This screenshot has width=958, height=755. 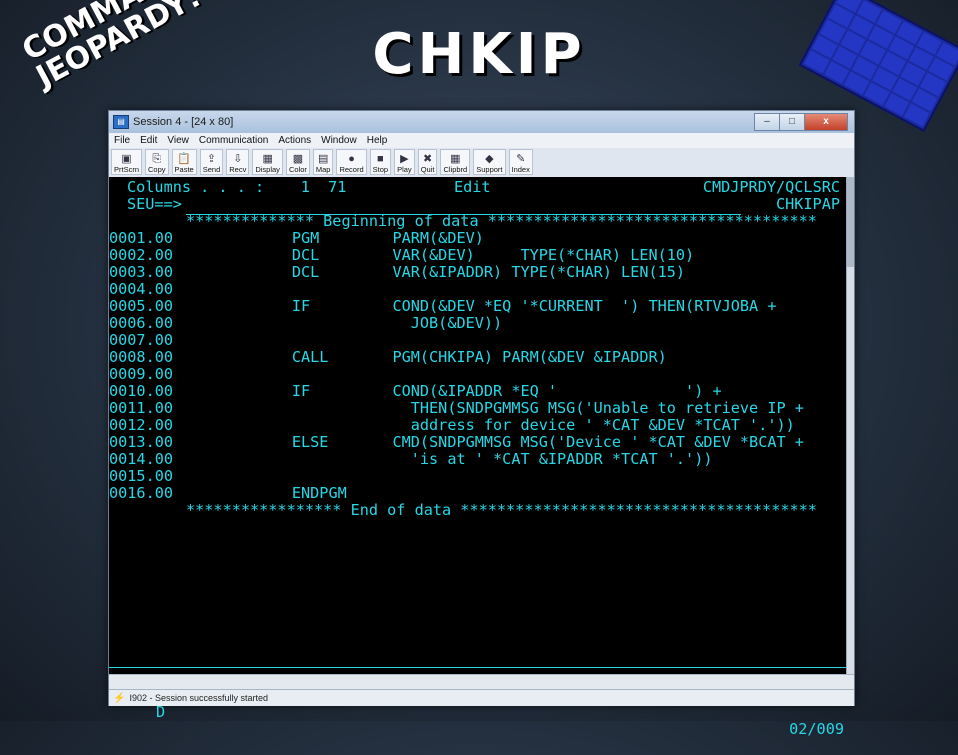 What do you see at coordinates (228, 493) in the screenshot?
I see `source-line: 0016.00 ENDPGM` at bounding box center [228, 493].